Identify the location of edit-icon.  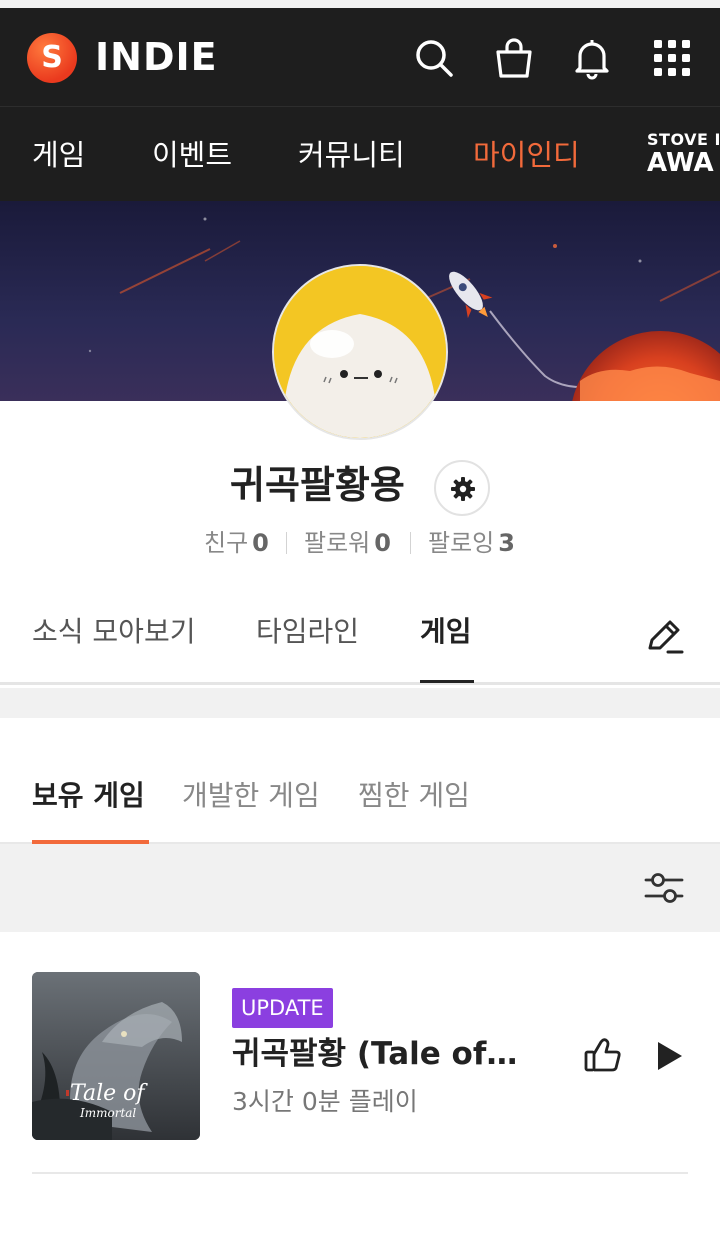
(664, 636).